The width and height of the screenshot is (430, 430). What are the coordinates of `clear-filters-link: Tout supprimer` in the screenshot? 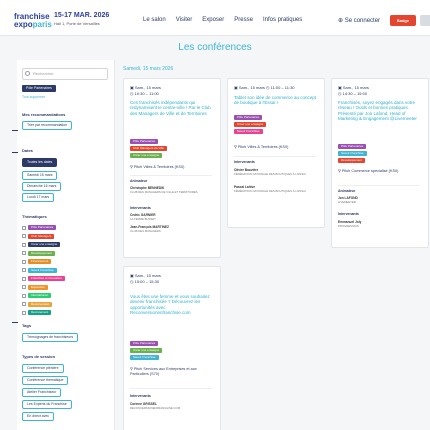 It's located at (33, 97).